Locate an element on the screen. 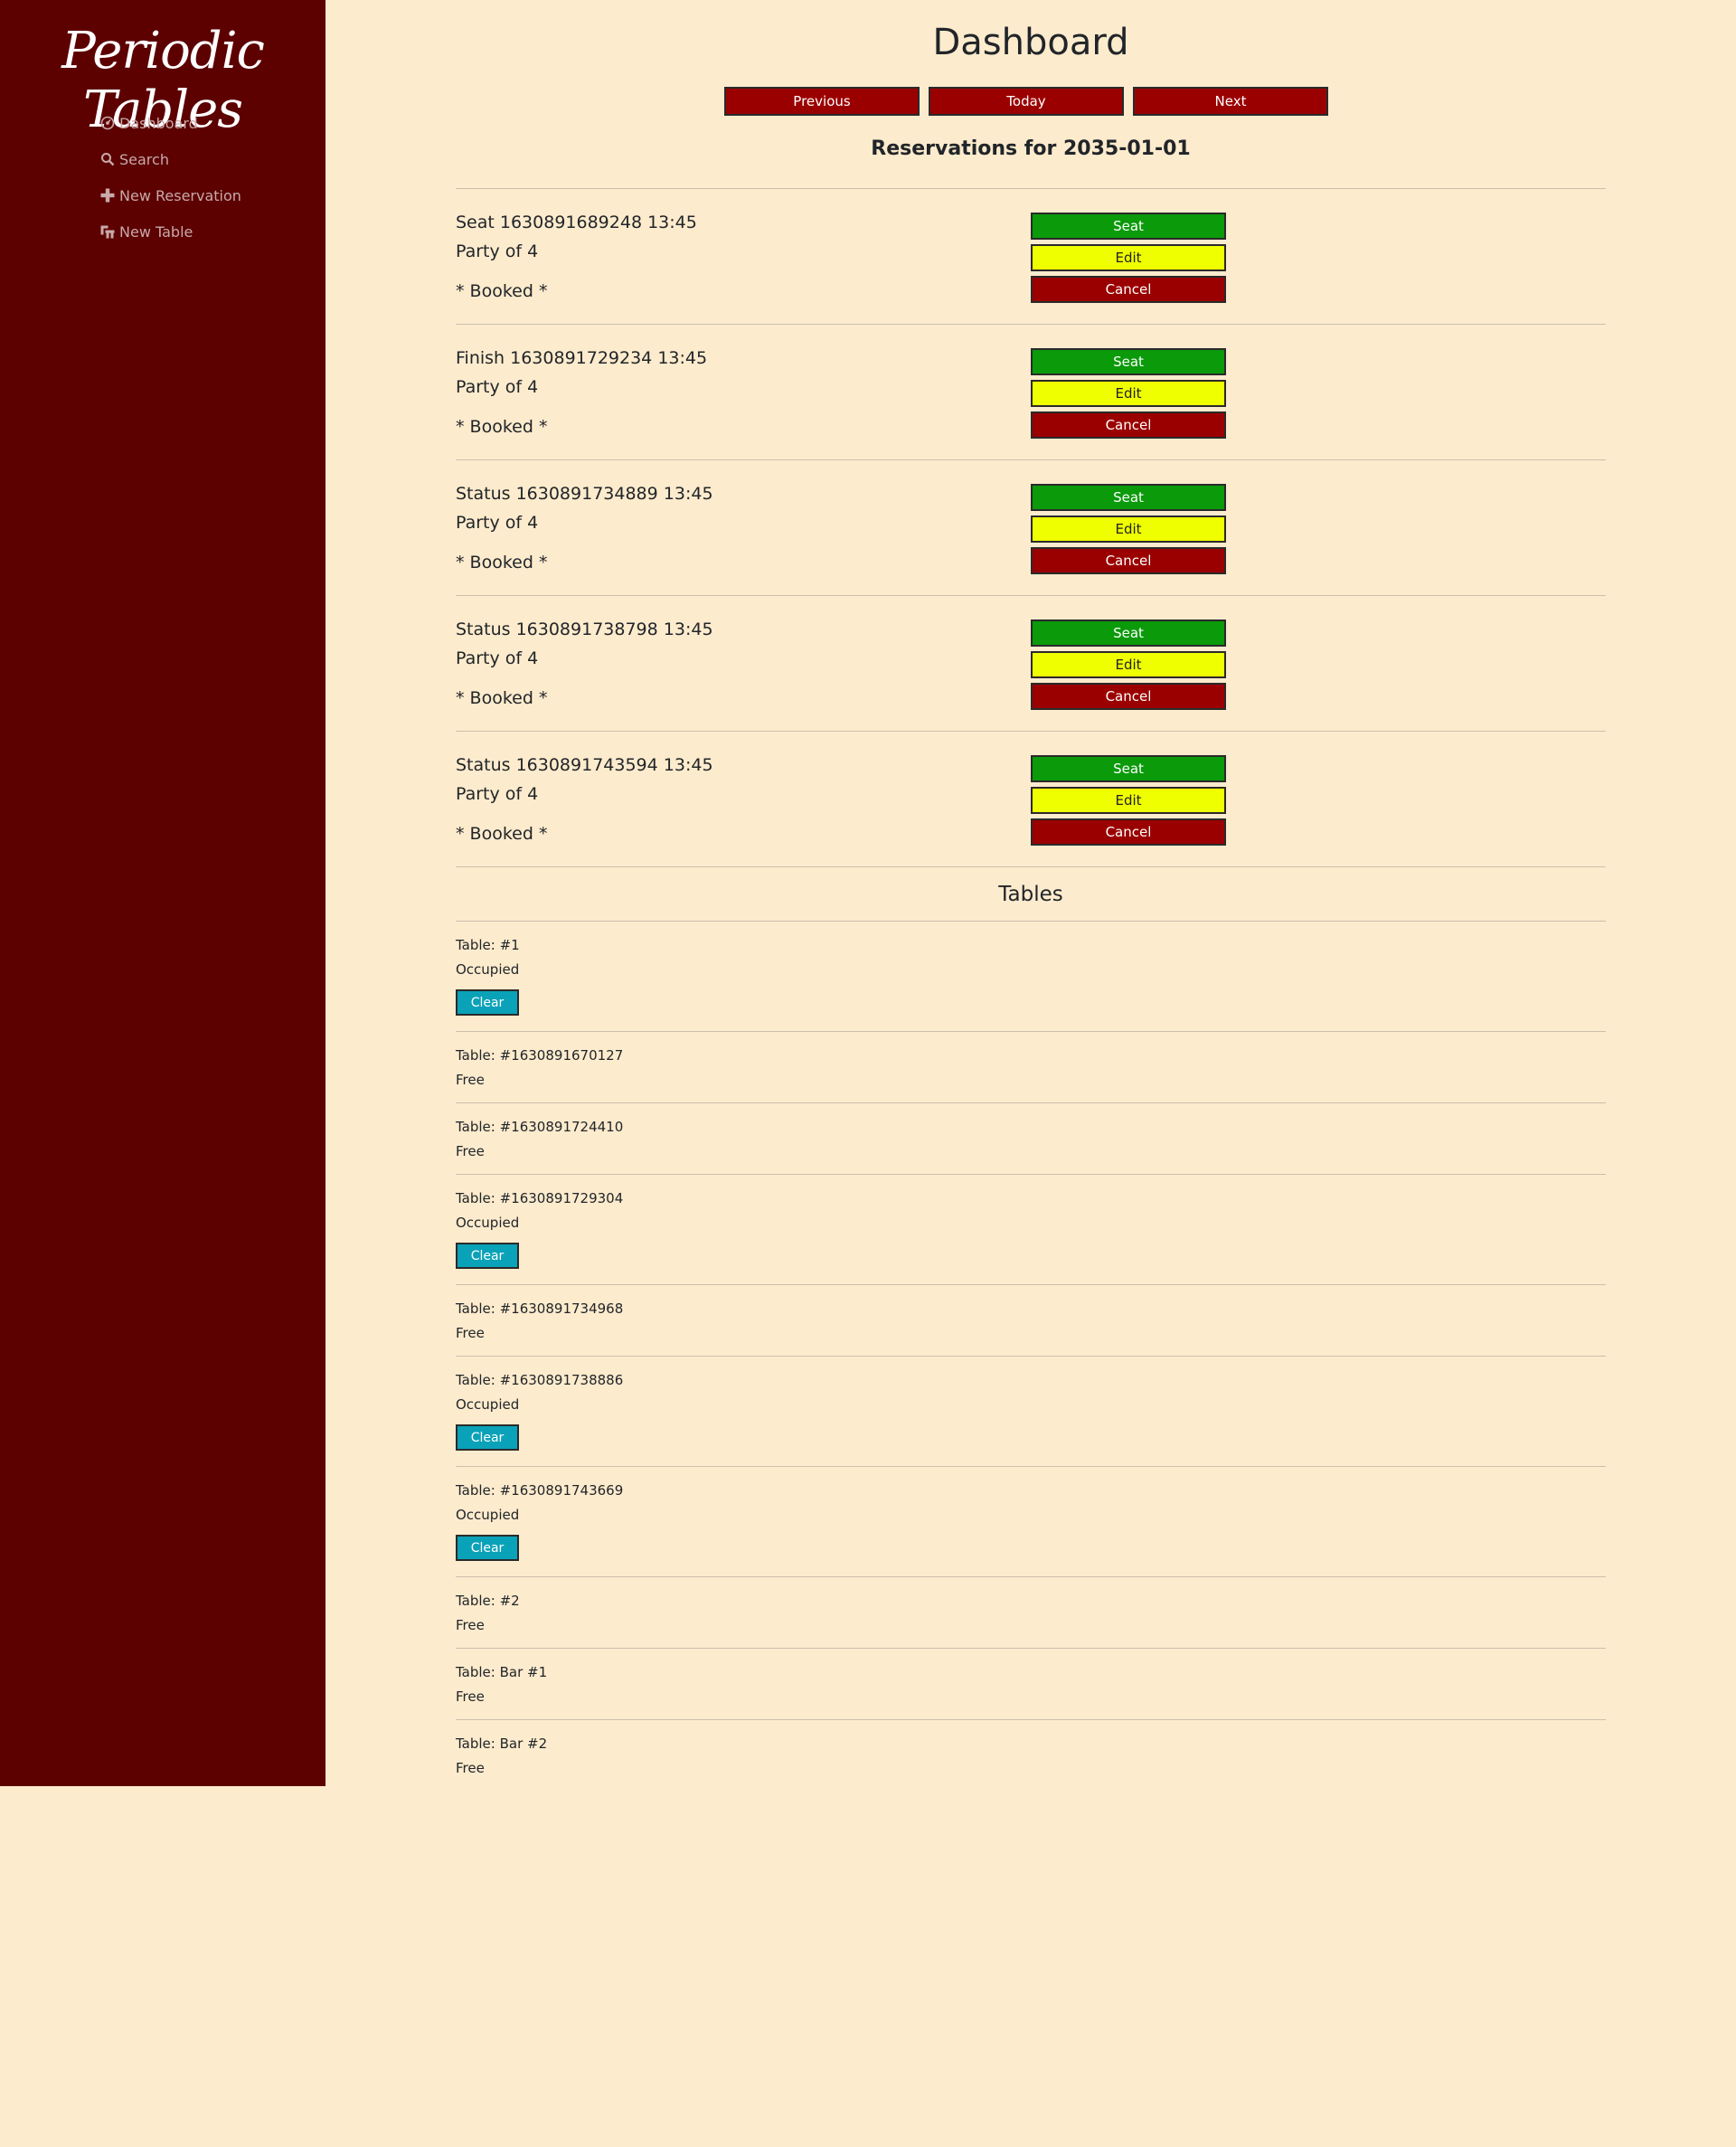 The image size is (1736, 2147). table-name: Table: Bar #2 is located at coordinates (502, 1744).